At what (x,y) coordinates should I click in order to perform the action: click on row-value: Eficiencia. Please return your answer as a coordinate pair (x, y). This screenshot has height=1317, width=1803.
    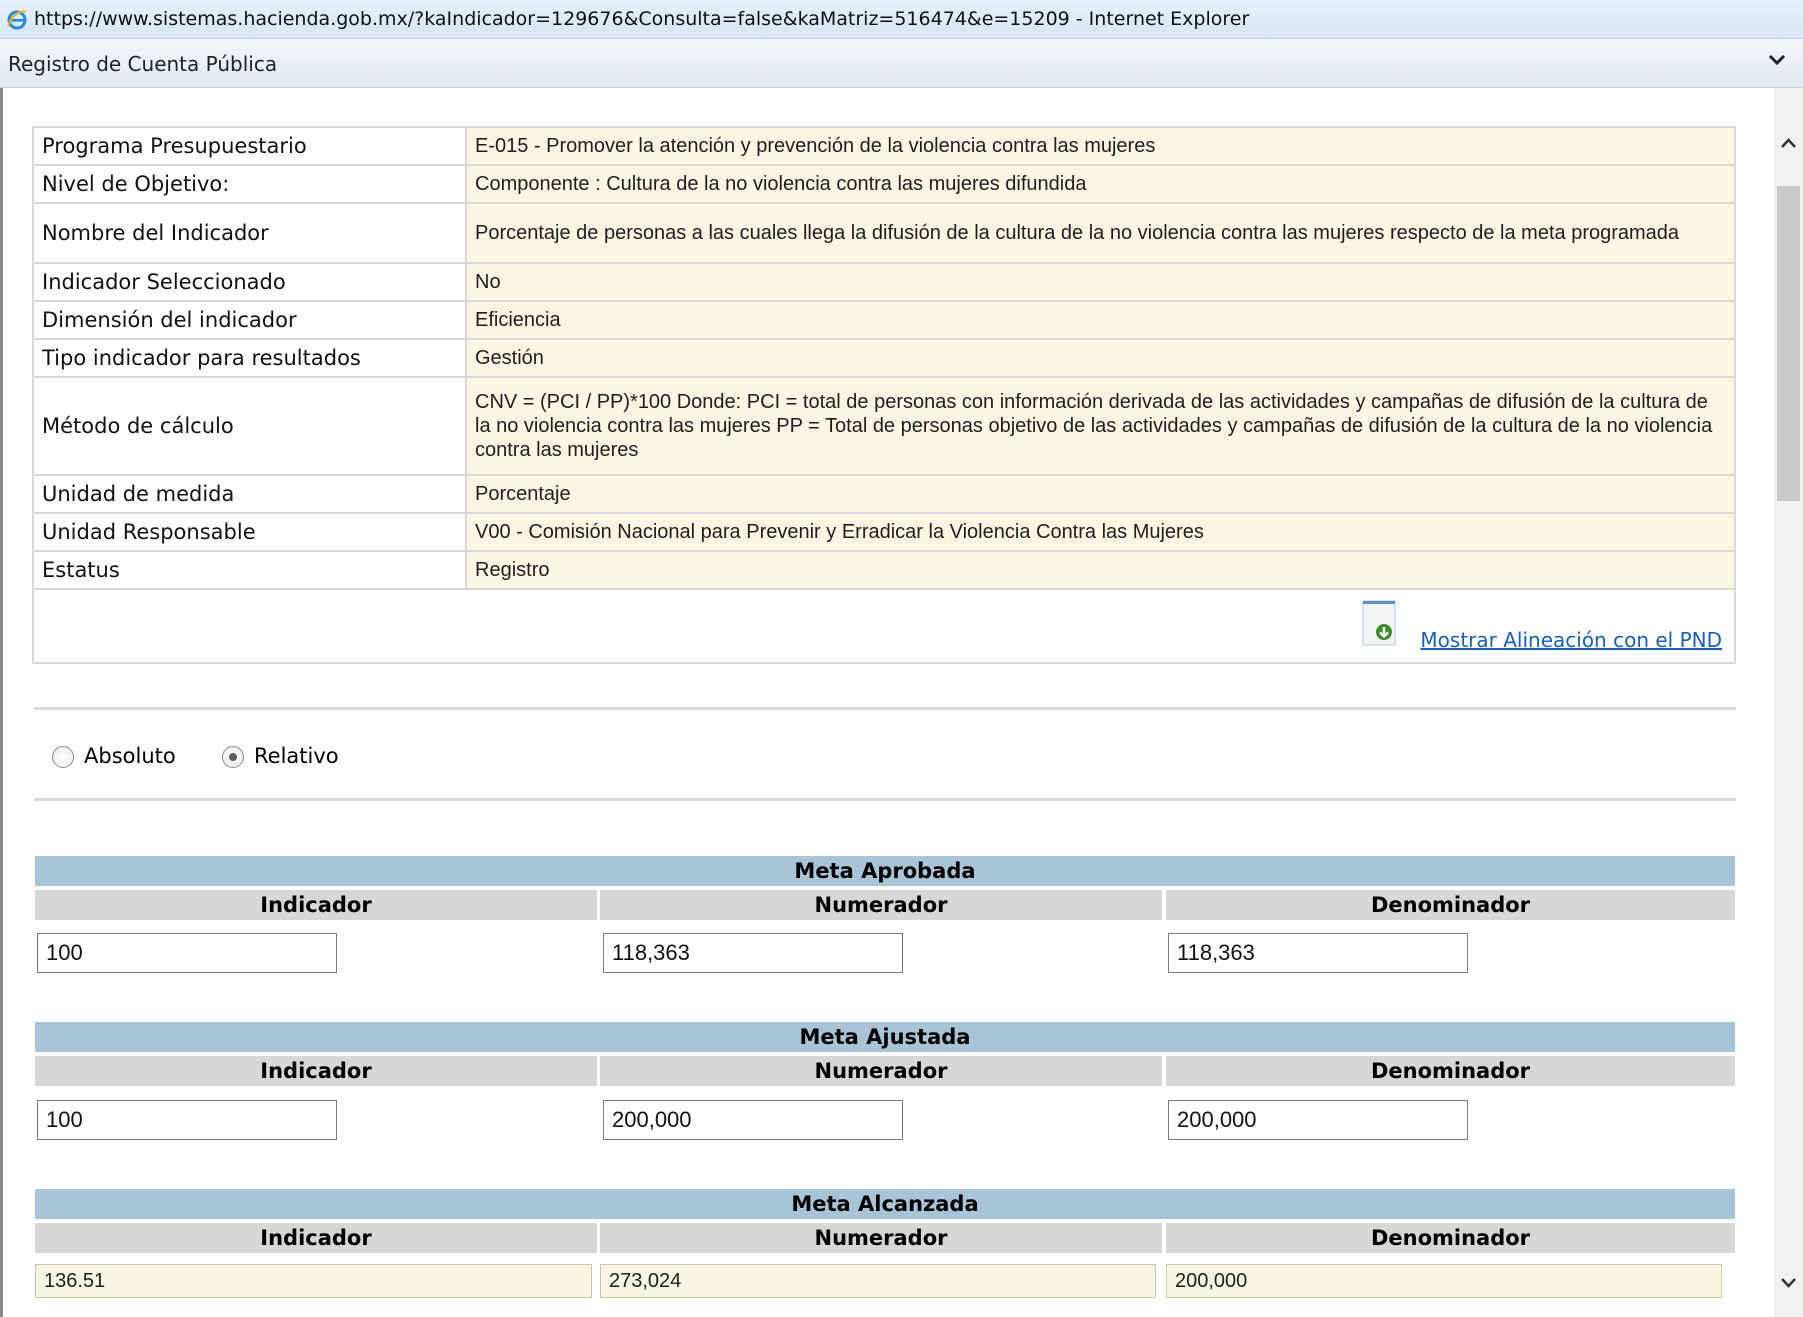
    Looking at the image, I should click on (1100, 320).